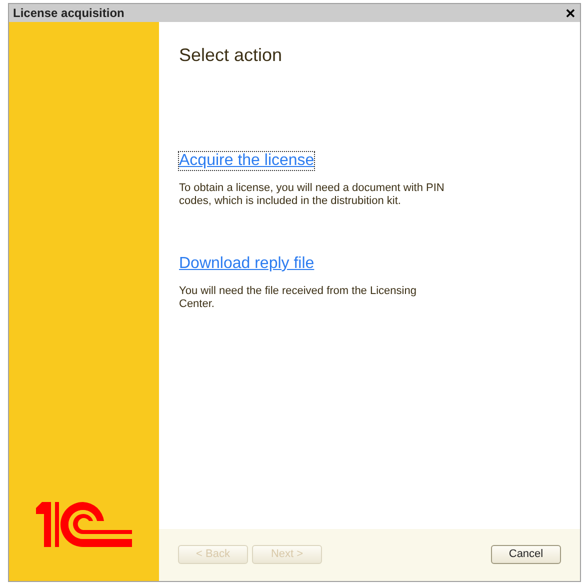 This screenshot has width=583, height=584. Describe the element at coordinates (68, 13) in the screenshot. I see `window-title: License acquisition` at that location.